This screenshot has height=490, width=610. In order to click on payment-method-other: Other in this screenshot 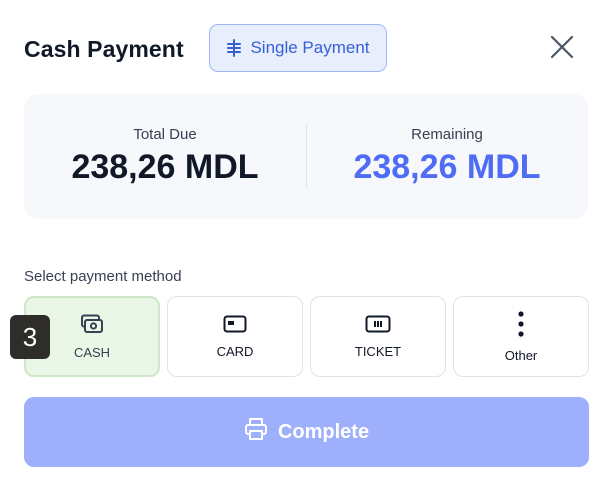, I will do `click(521, 336)`.